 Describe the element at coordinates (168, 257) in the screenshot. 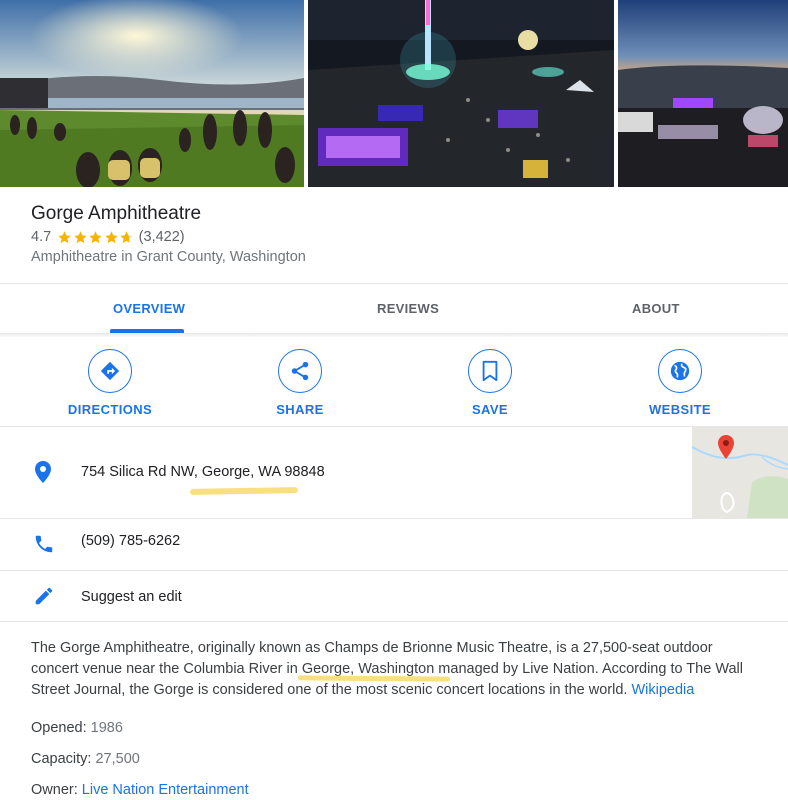

I see `place-category: Amphitheatre in Grant County, Washington` at that location.